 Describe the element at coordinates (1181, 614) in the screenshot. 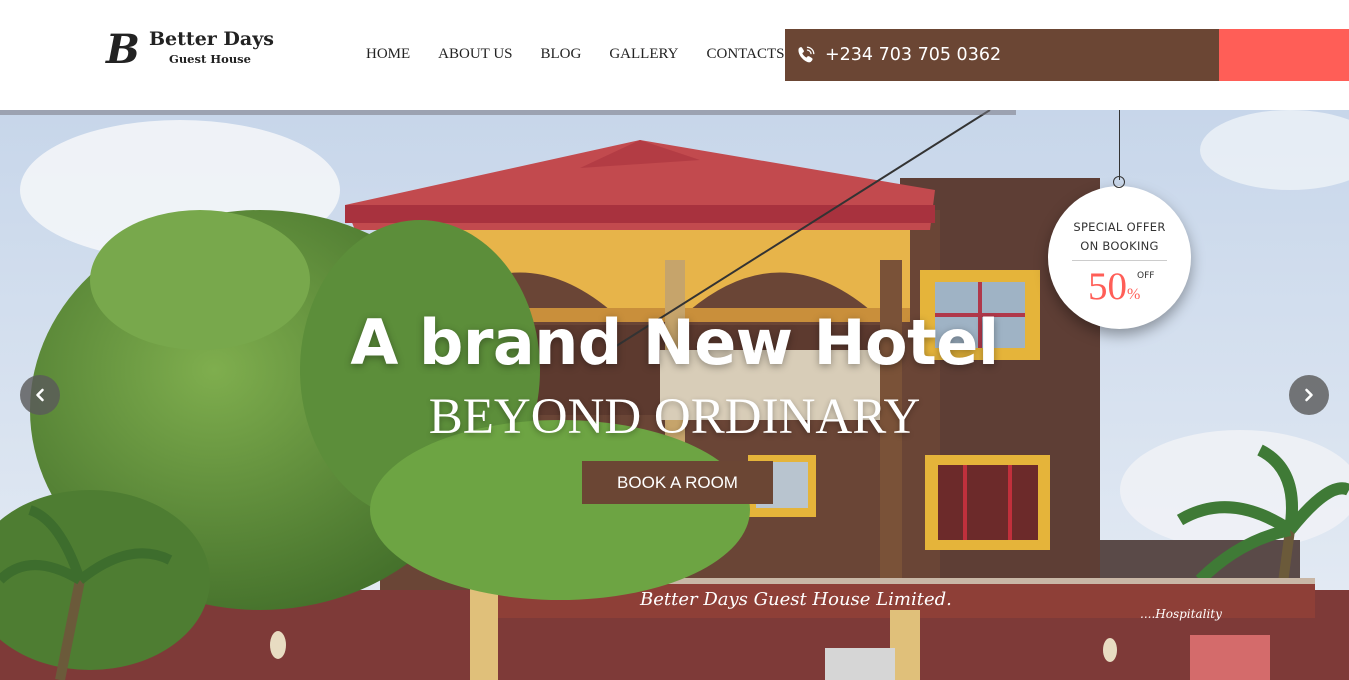

I see `fence-sign-small: ....Hospitality` at that location.